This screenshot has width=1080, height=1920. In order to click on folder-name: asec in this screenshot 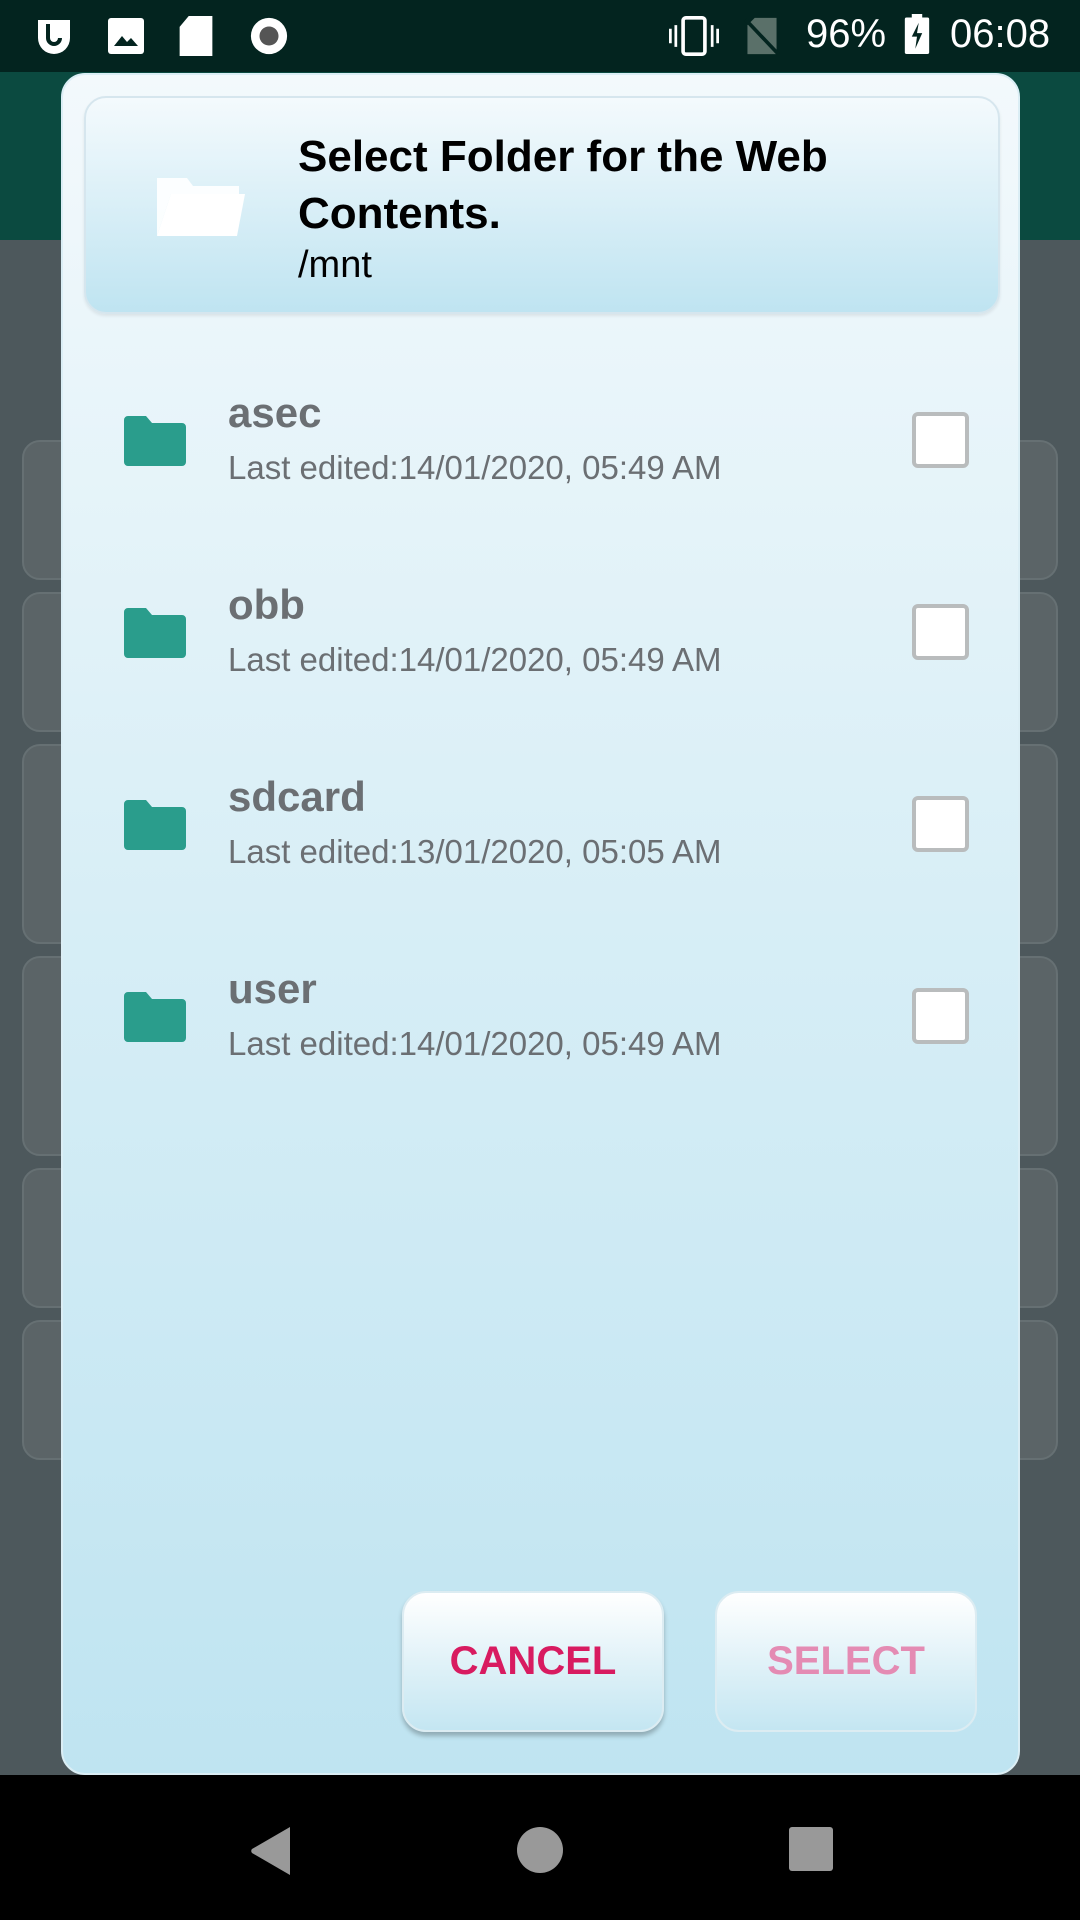, I will do `click(275, 412)`.